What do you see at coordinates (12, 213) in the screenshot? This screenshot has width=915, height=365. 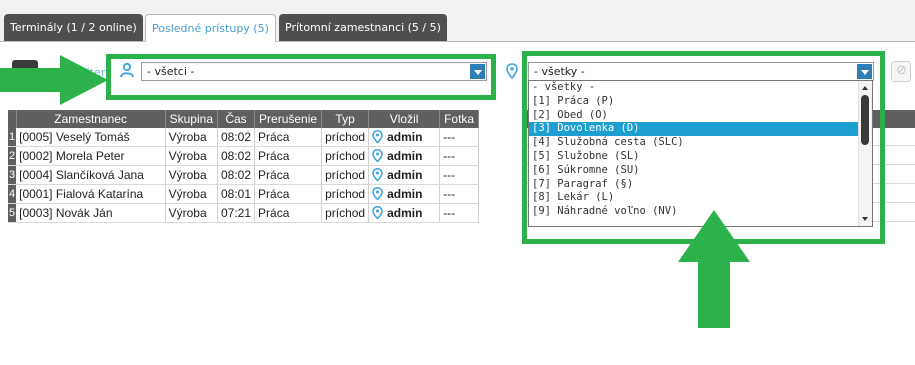 I see `row-number: 5` at bounding box center [12, 213].